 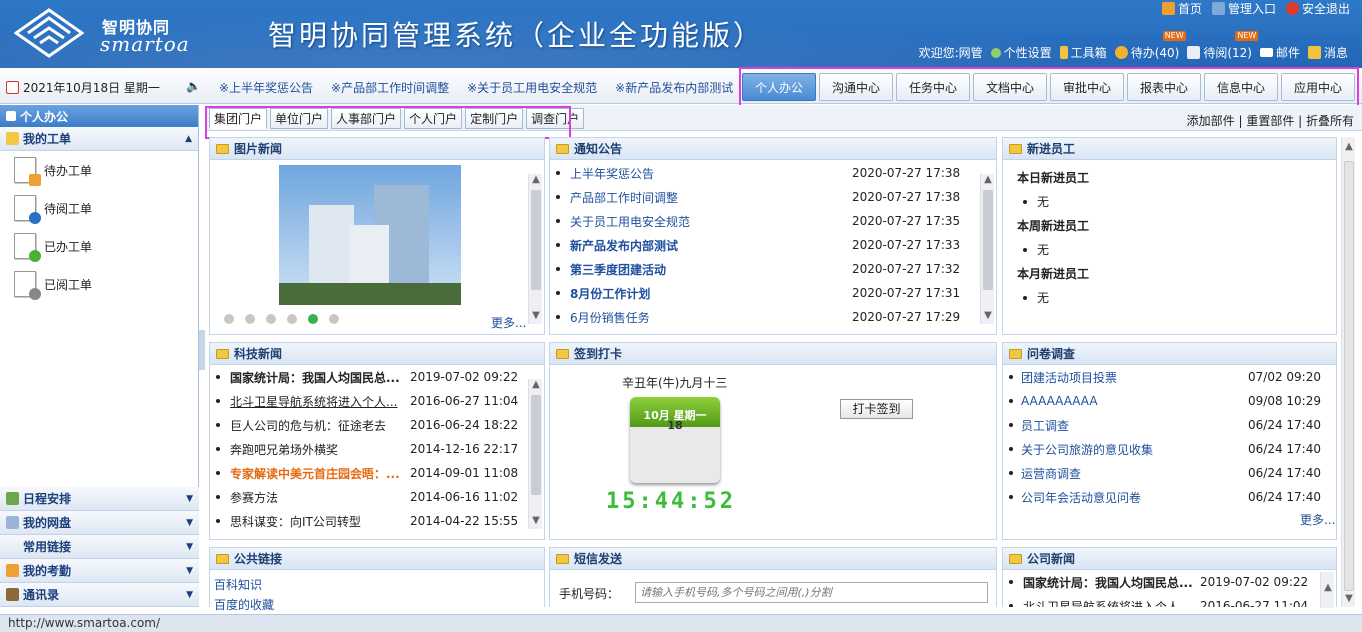 What do you see at coordinates (369, 521) in the screenshot?
I see `list-item: 思科谋变：向IT公司转型 2014-04-22 15:55` at bounding box center [369, 521].